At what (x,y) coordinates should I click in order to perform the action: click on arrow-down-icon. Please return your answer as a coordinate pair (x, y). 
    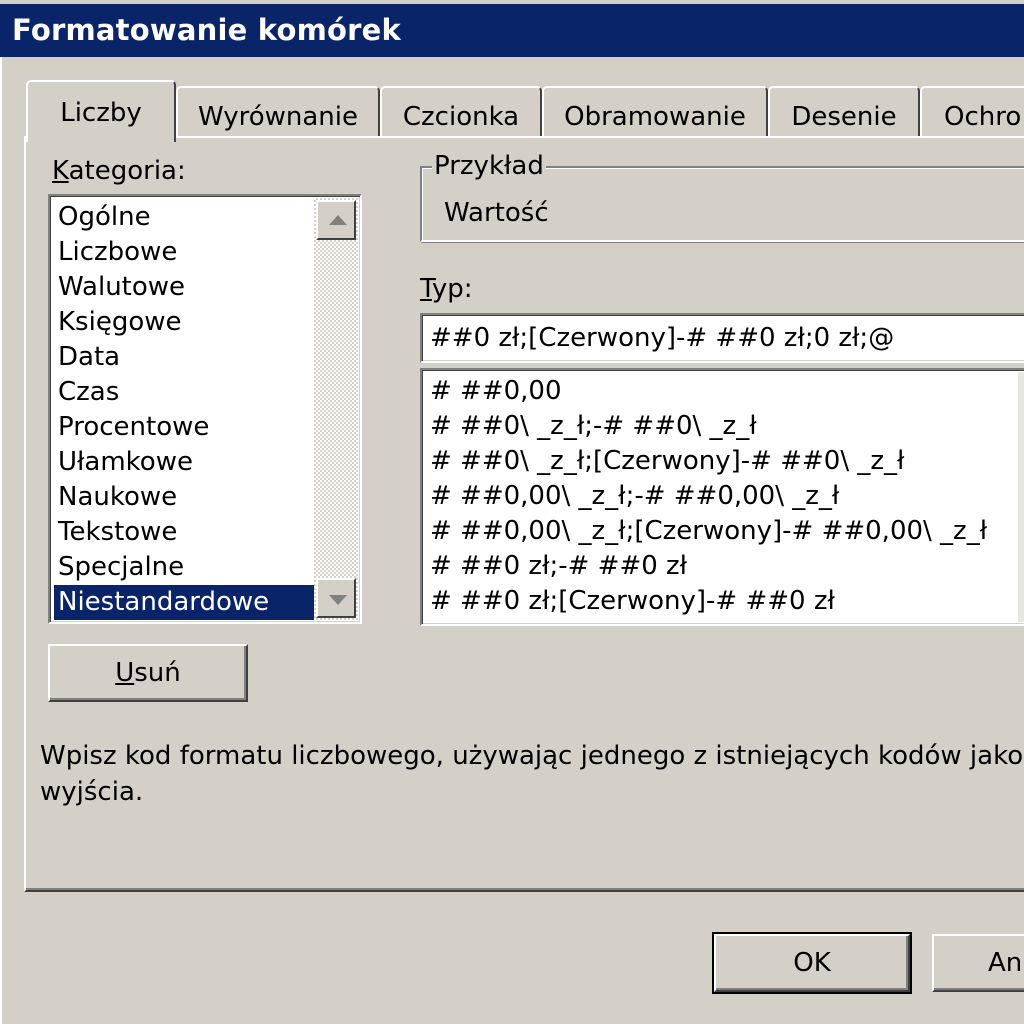
    Looking at the image, I should click on (338, 600).